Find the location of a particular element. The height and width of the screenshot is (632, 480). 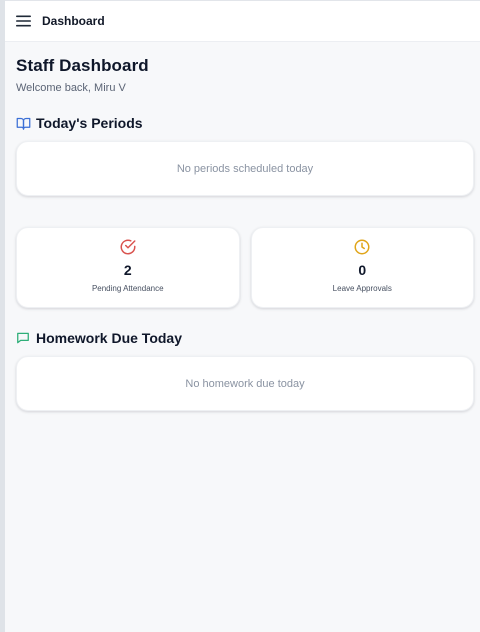

leave-approvals-card: 0 Leave Approvals is located at coordinates (362, 267).